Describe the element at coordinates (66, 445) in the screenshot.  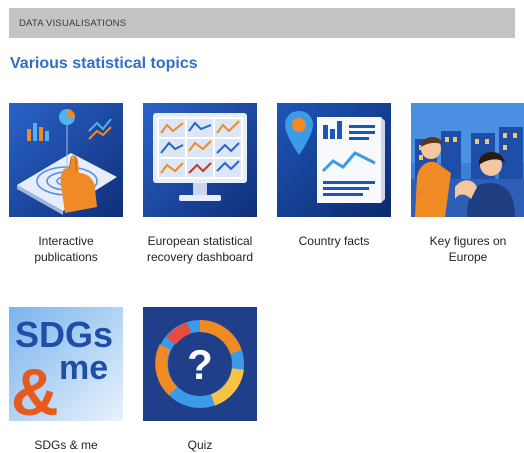
I see `tile-caption: SDGs & me` at that location.